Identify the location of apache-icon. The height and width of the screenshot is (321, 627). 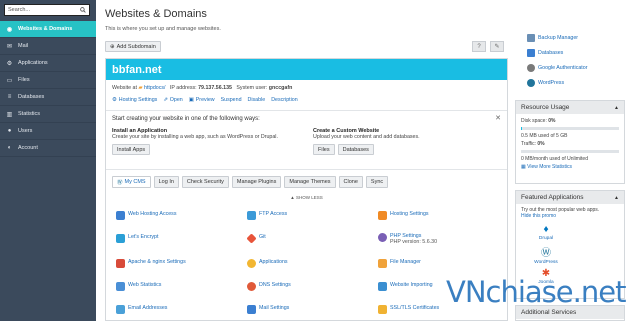
(120, 263).